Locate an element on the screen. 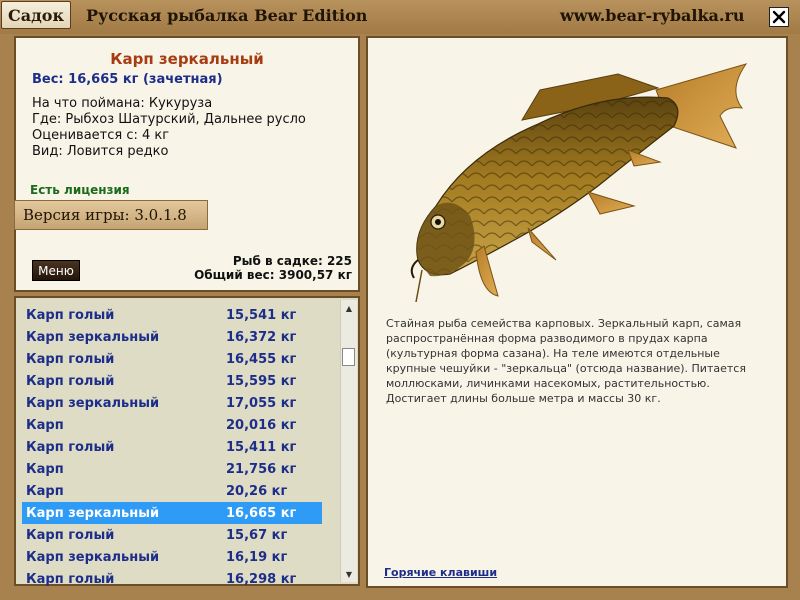 The image size is (800, 600). catch-fish-weight: 16,665 кг is located at coordinates (261, 513).